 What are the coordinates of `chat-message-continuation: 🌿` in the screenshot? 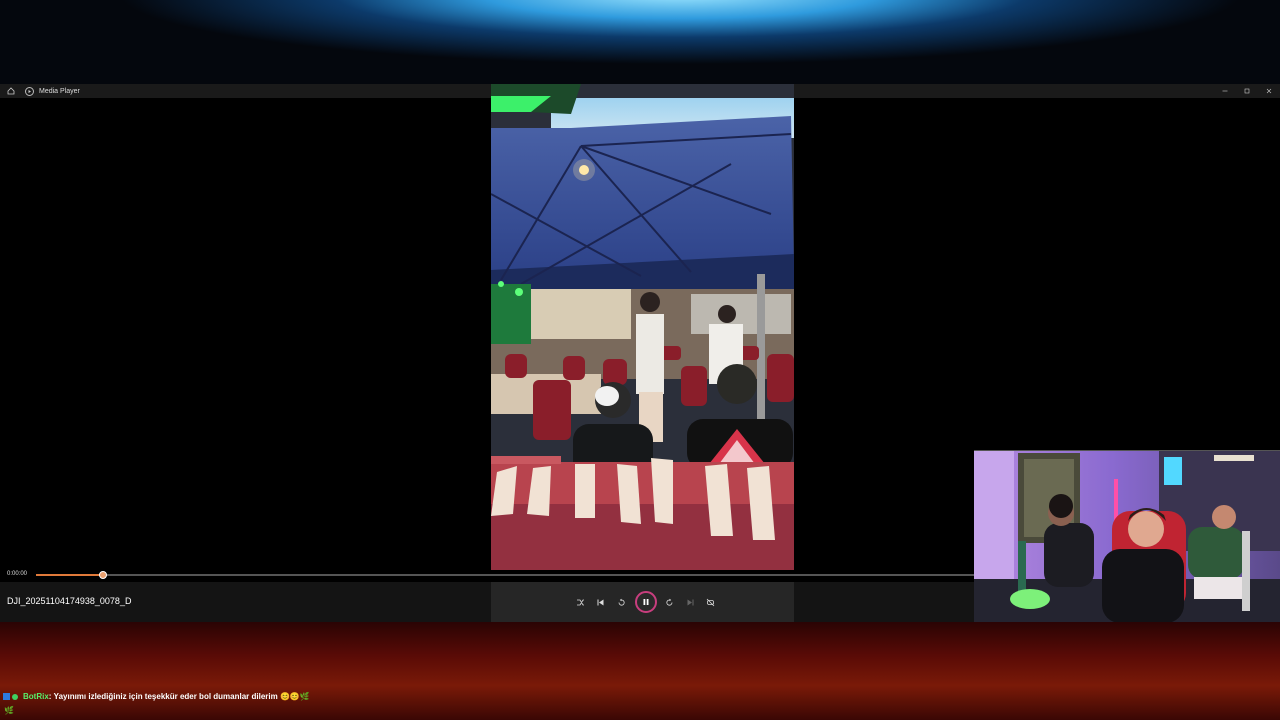 It's located at (9, 710).